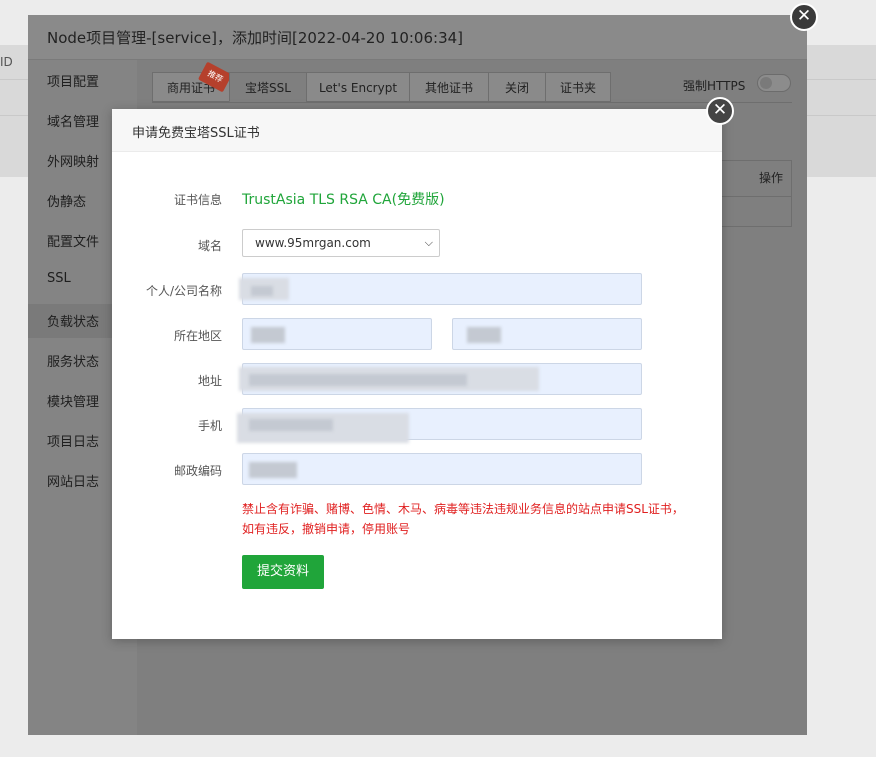 This screenshot has width=876, height=757. I want to click on tab-label: 证书夹, so click(577, 88).